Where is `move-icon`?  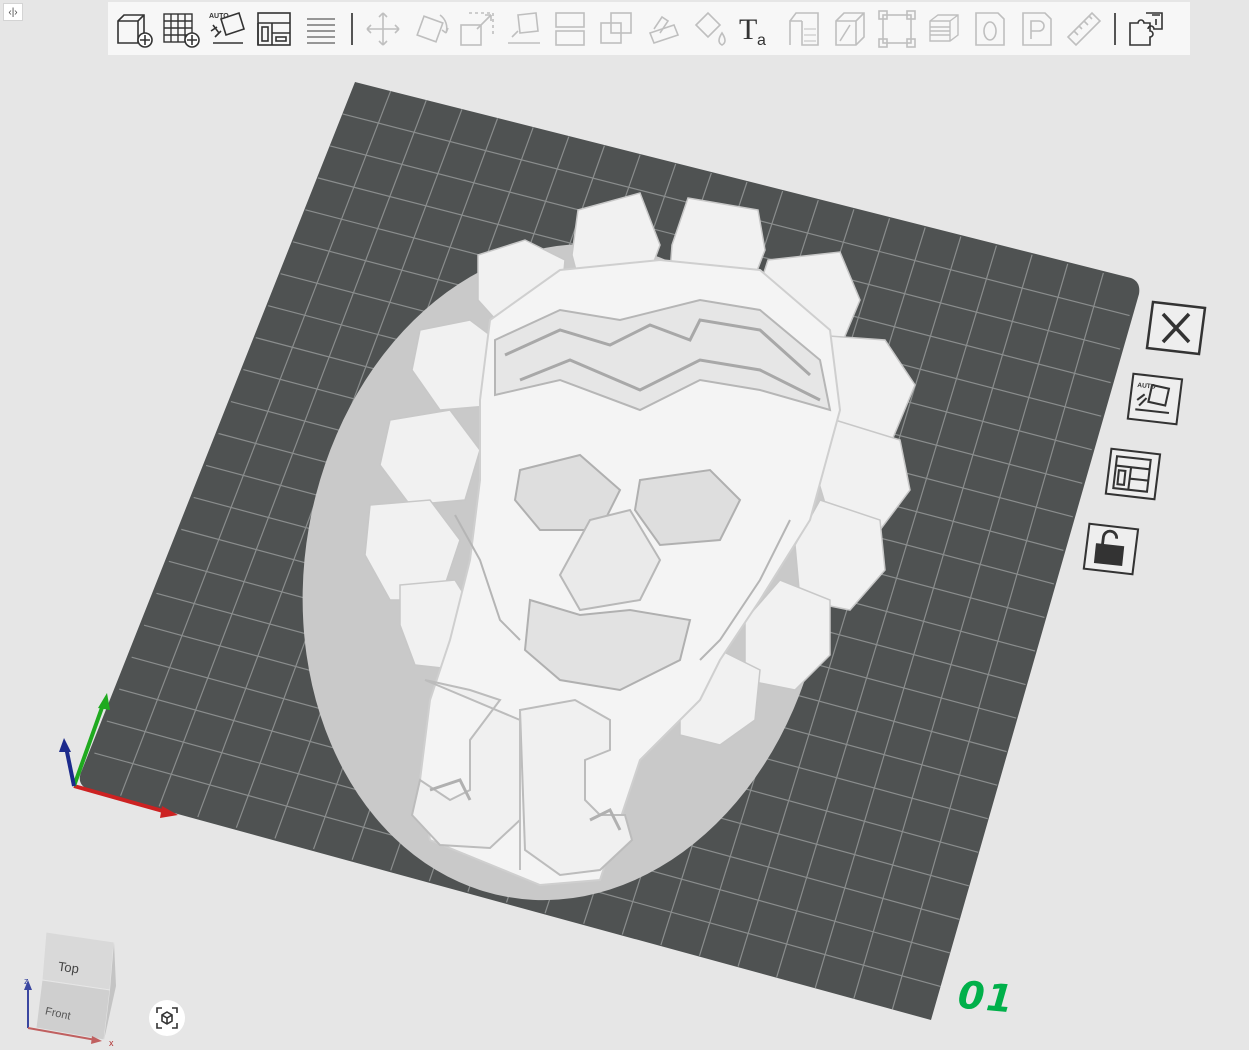 move-icon is located at coordinates (383, 28).